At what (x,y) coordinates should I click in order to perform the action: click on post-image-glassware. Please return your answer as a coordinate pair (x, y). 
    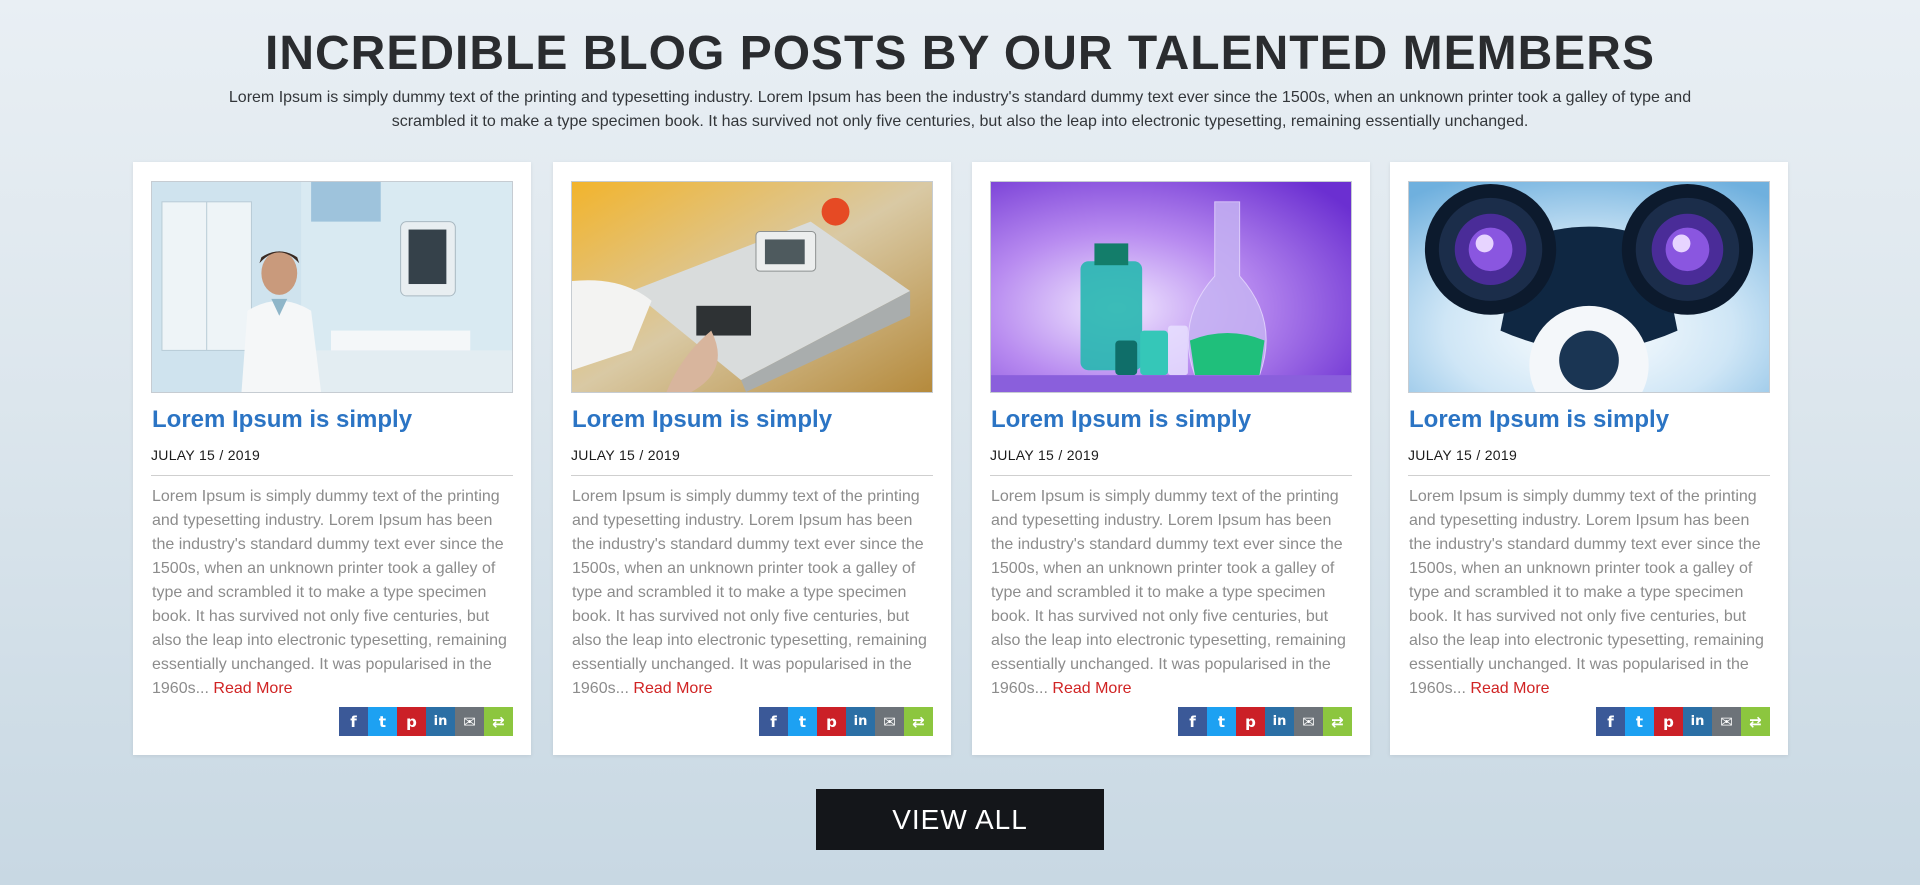
    Looking at the image, I should click on (1171, 287).